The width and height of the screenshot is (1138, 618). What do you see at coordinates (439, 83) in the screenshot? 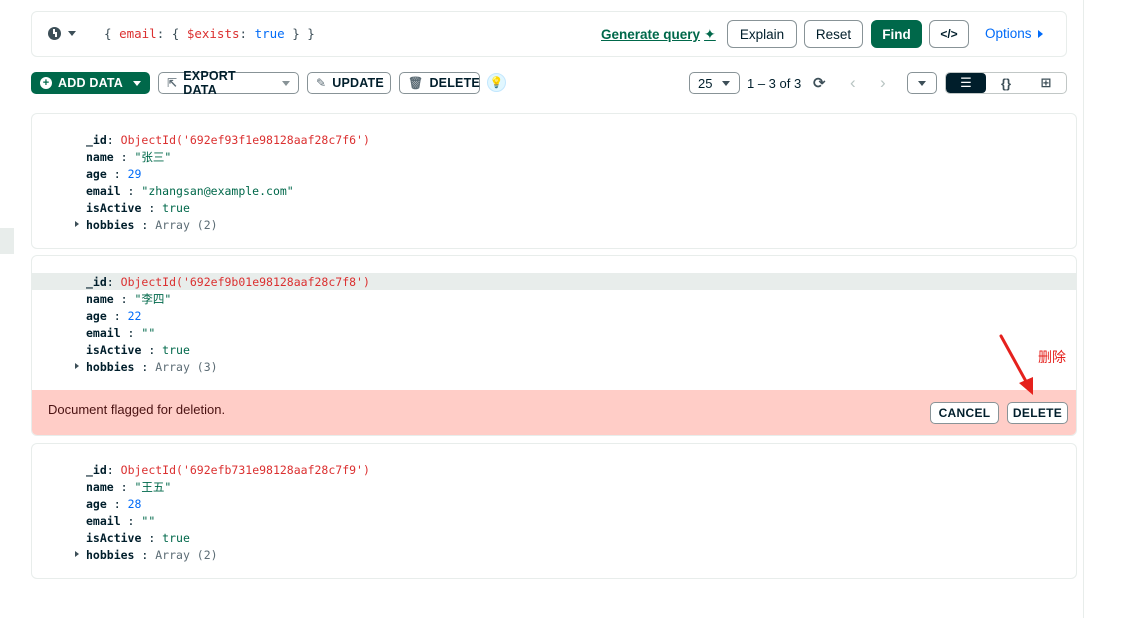
I see `delete-button: 🗑 DELETE` at bounding box center [439, 83].